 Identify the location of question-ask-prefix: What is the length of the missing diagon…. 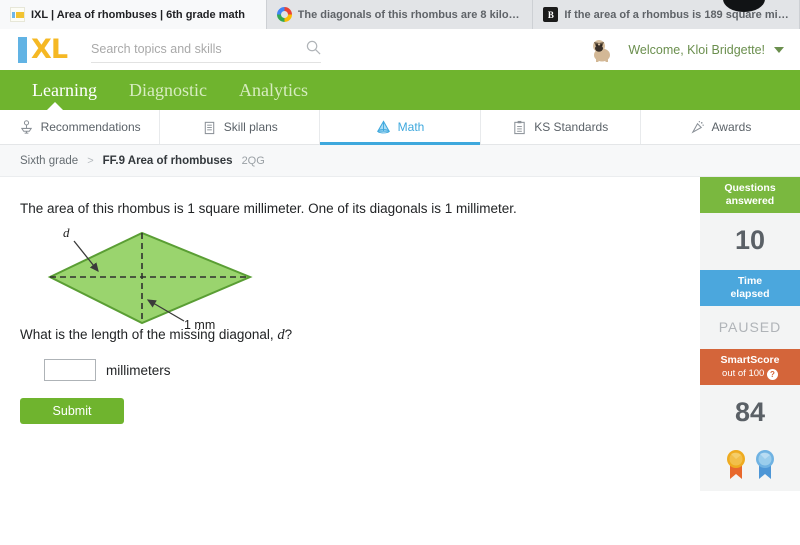
(149, 334).